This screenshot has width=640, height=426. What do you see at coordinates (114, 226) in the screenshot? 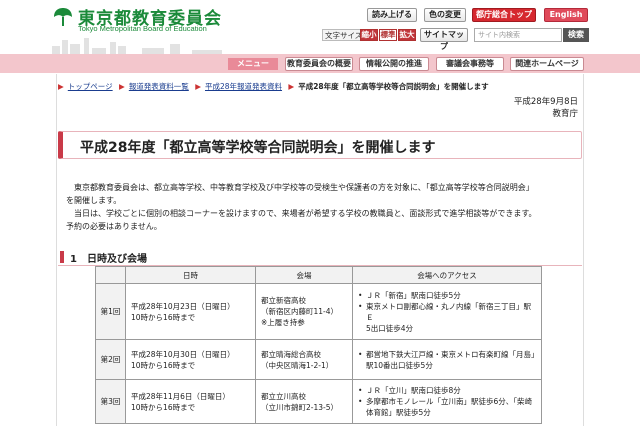
I see `notice-line: 予約の必要はありません。` at bounding box center [114, 226].